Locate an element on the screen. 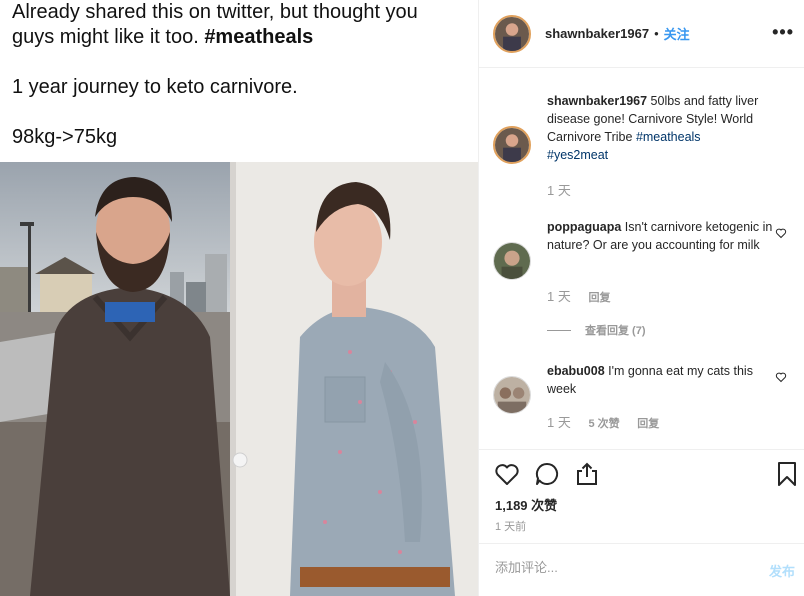 Image resolution: width=804 pixels, height=596 pixels. comment-likes: 5 次赞 is located at coordinates (603, 424).